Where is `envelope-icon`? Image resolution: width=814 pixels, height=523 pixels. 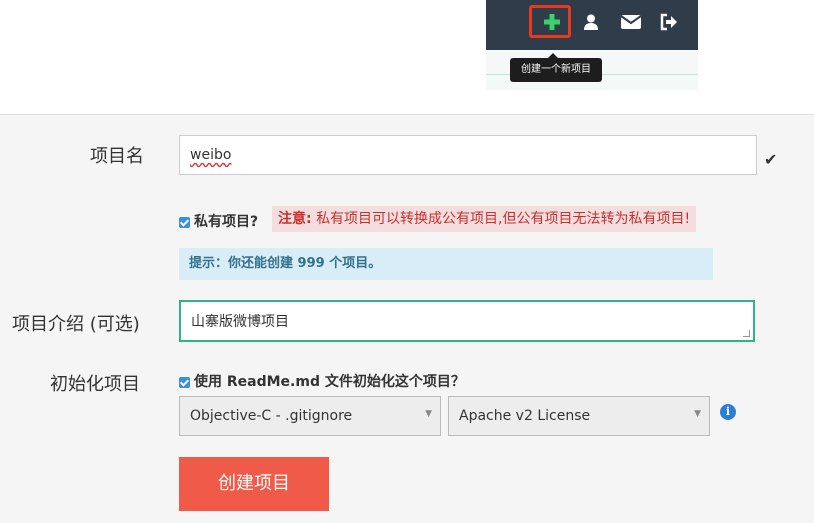 envelope-icon is located at coordinates (631, 22).